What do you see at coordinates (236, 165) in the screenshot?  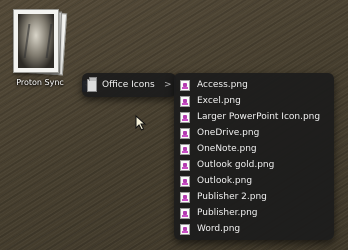 I see `submenu-item-label: Outlook gold.png` at bounding box center [236, 165].